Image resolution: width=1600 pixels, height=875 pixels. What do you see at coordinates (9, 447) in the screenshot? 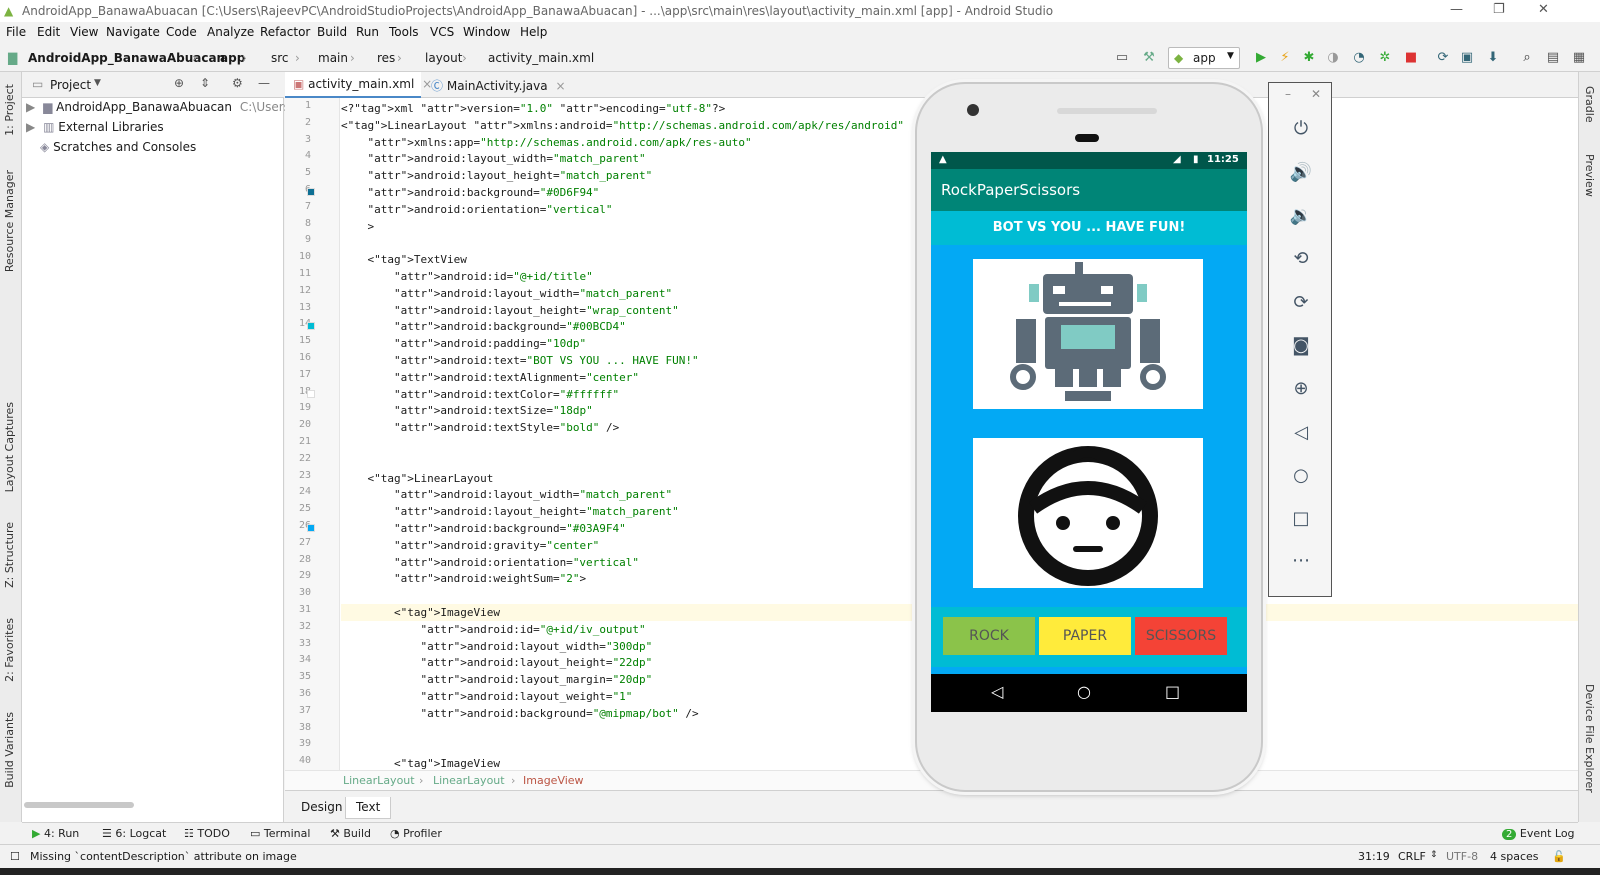
I see `tab-layout-captures: Layout Captures` at bounding box center [9, 447].